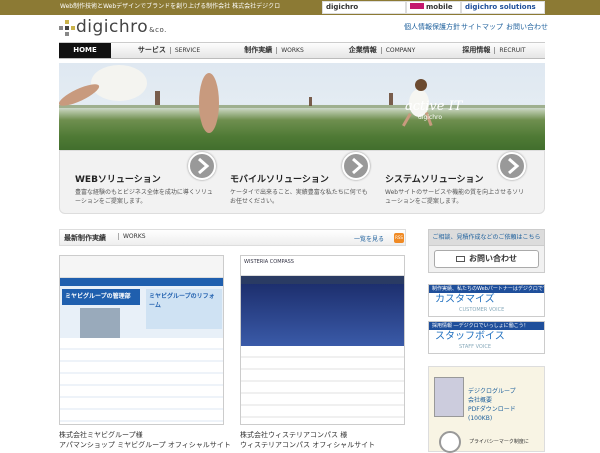 This screenshot has height=453, width=600. Describe the element at coordinates (399, 238) in the screenshot. I see `rss-icon: RSS` at that location.